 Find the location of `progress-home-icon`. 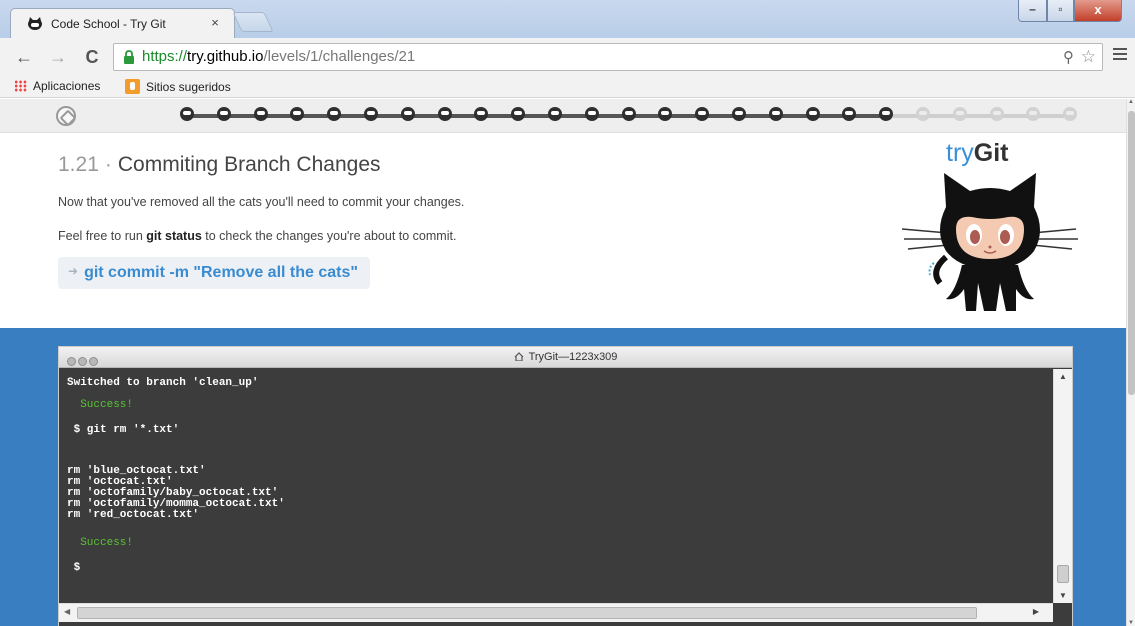

progress-home-icon is located at coordinates (66, 116).